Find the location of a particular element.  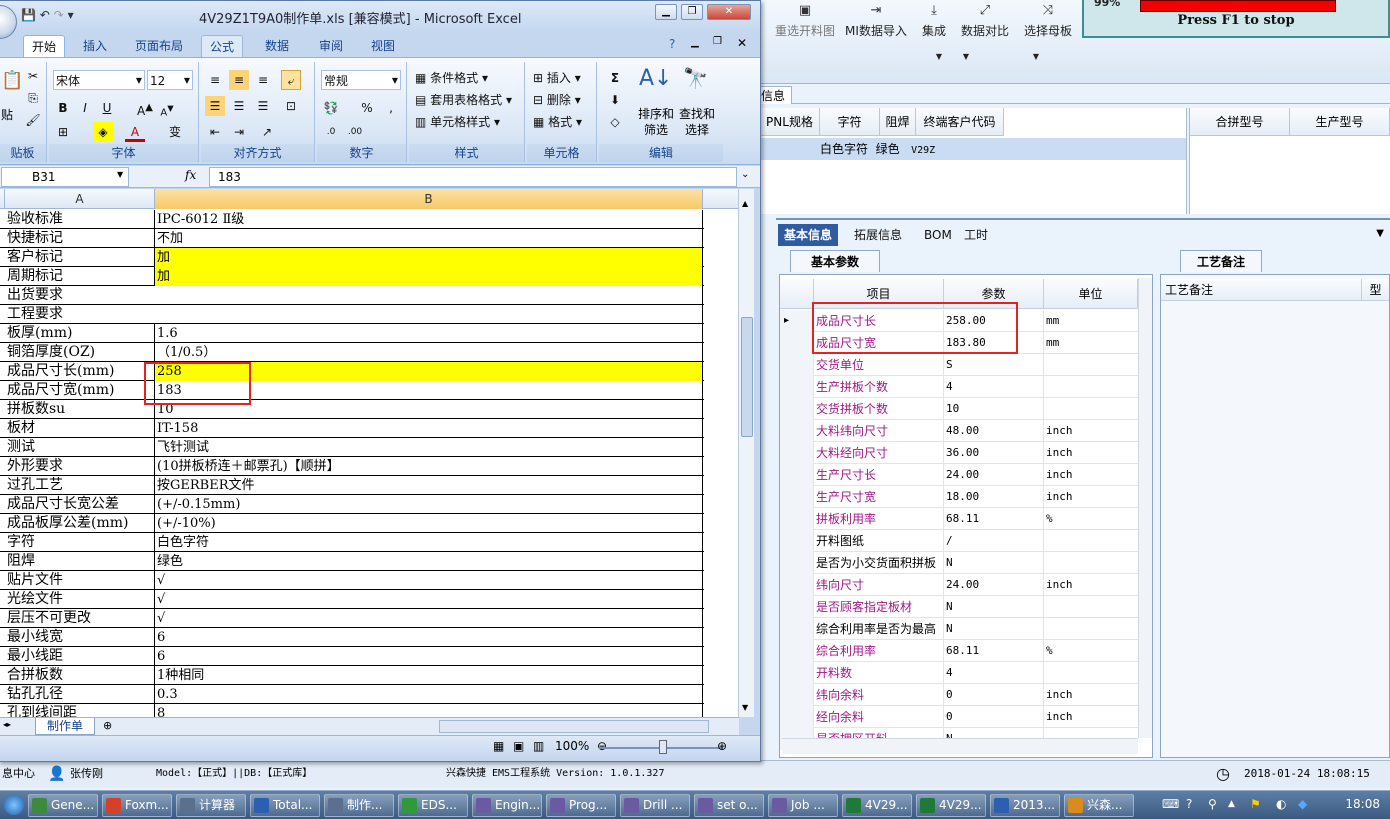

cell-a: 成品板厚公差(mm) is located at coordinates (80, 523).